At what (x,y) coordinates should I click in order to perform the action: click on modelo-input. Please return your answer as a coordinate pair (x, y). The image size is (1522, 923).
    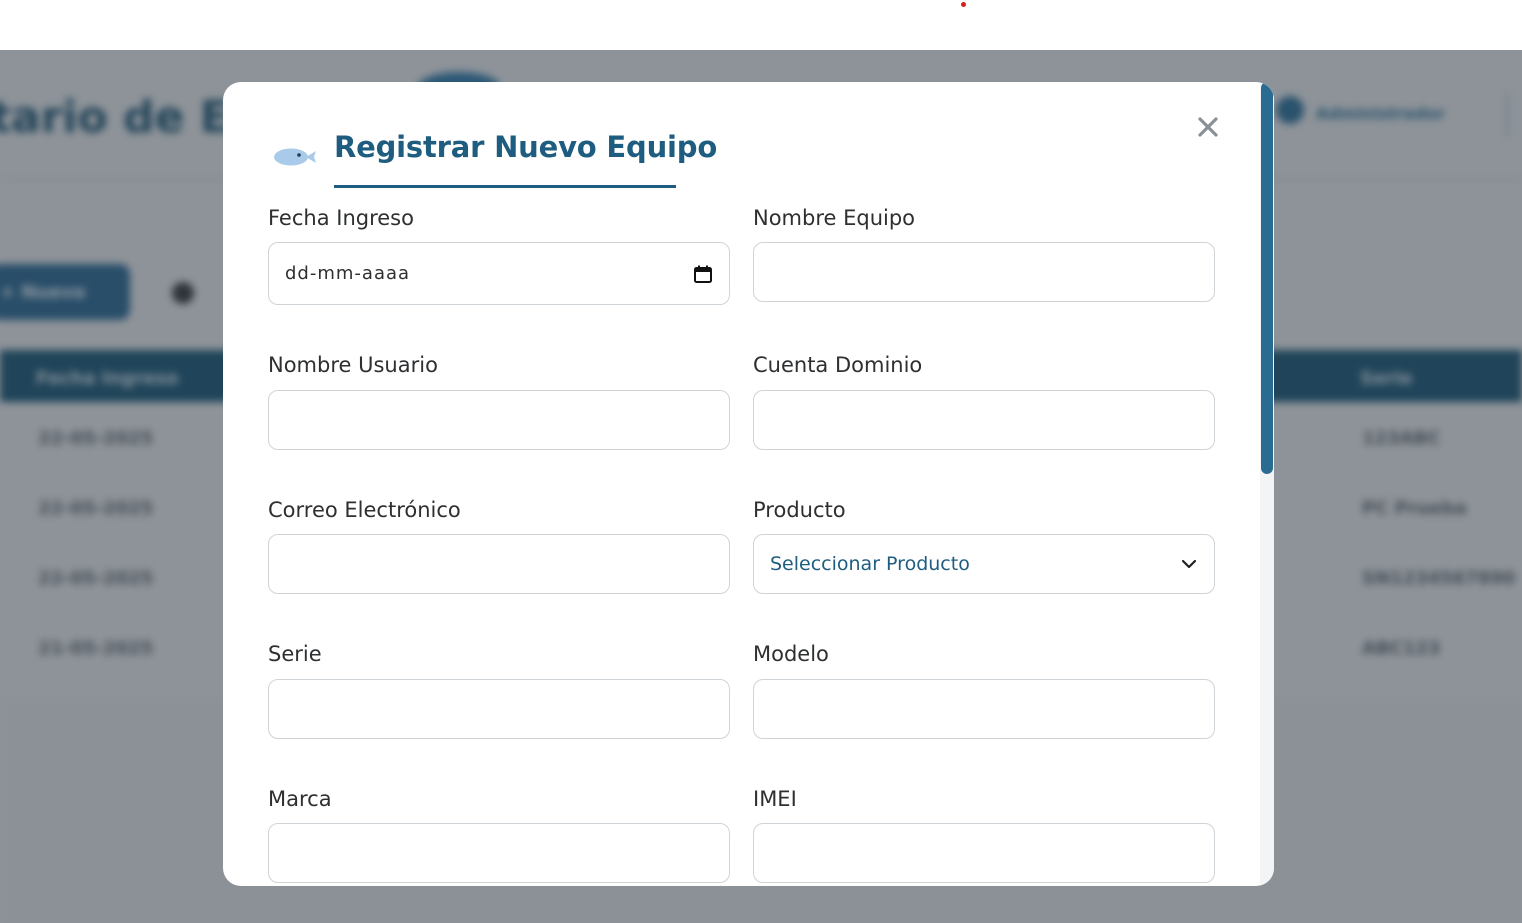
    Looking at the image, I should click on (984, 709).